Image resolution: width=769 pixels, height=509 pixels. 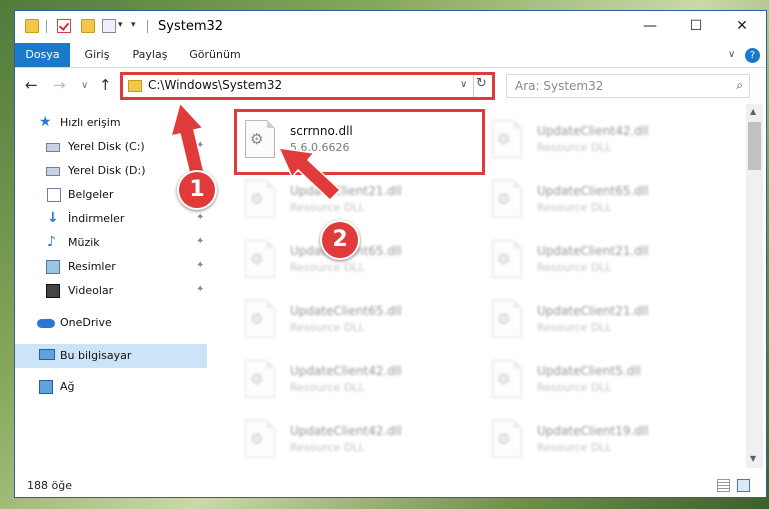 I want to click on annotation-badge-2: 2, so click(x=340, y=240).